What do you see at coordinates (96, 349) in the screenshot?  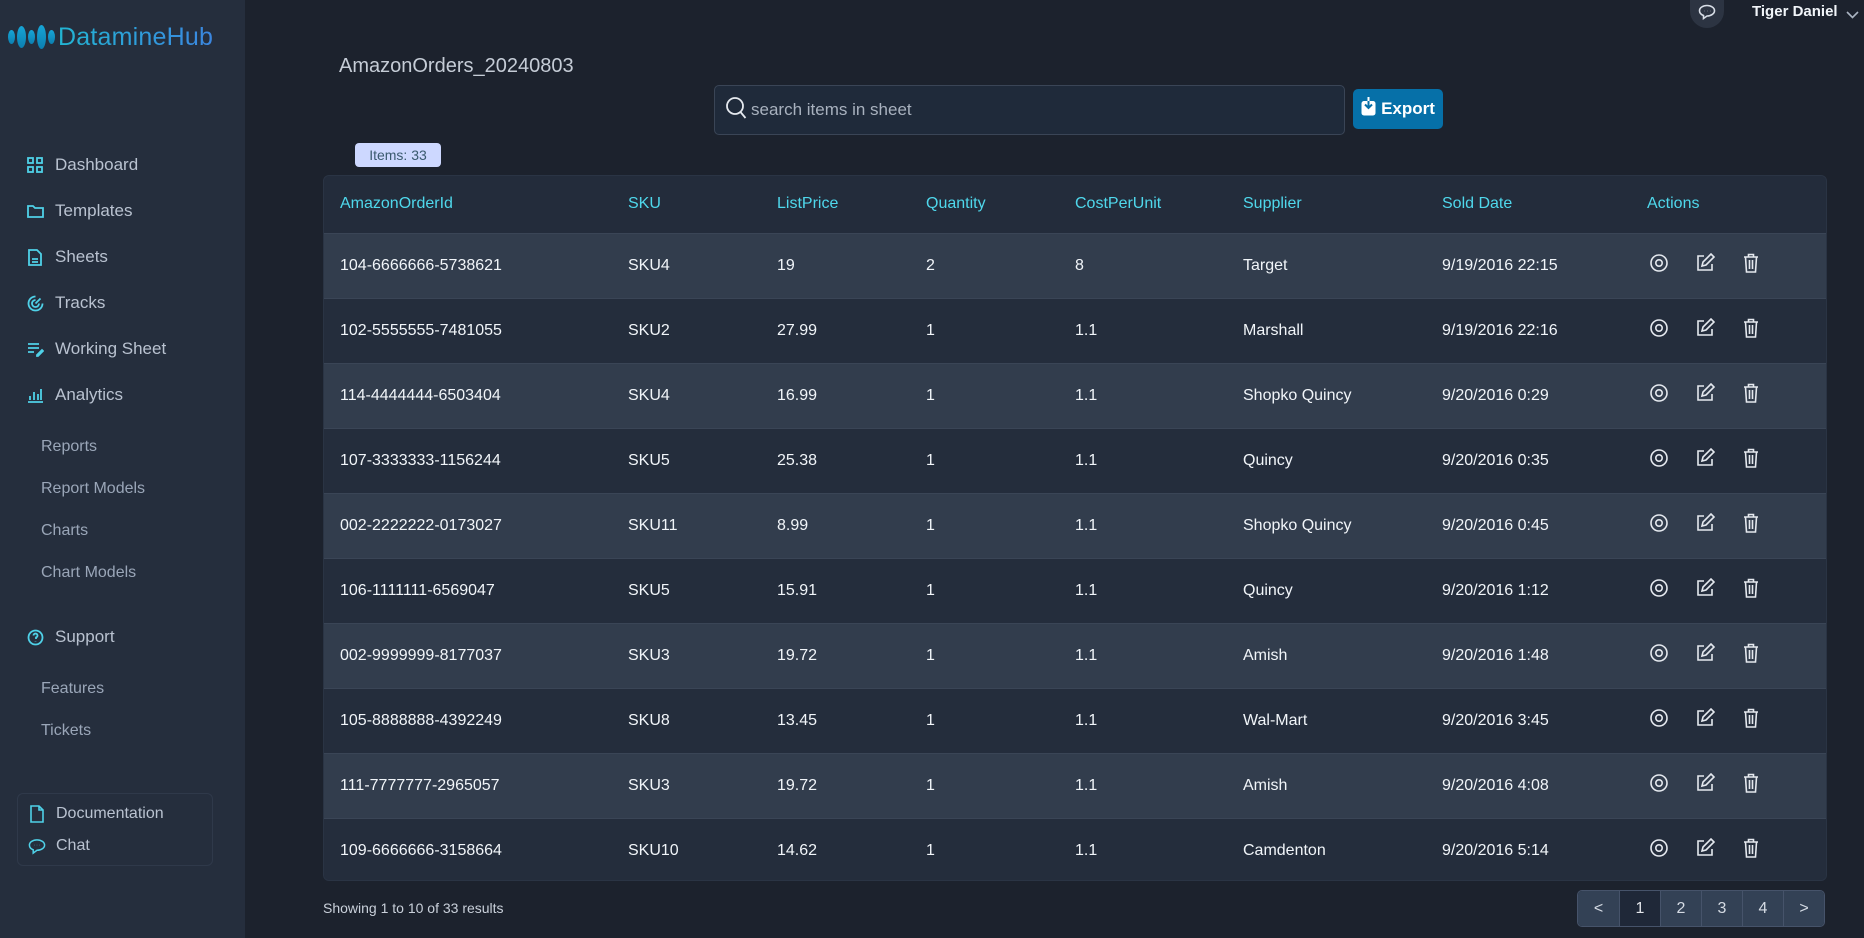 I see `sidebar-item-working-sheet: Working Sheet` at bounding box center [96, 349].